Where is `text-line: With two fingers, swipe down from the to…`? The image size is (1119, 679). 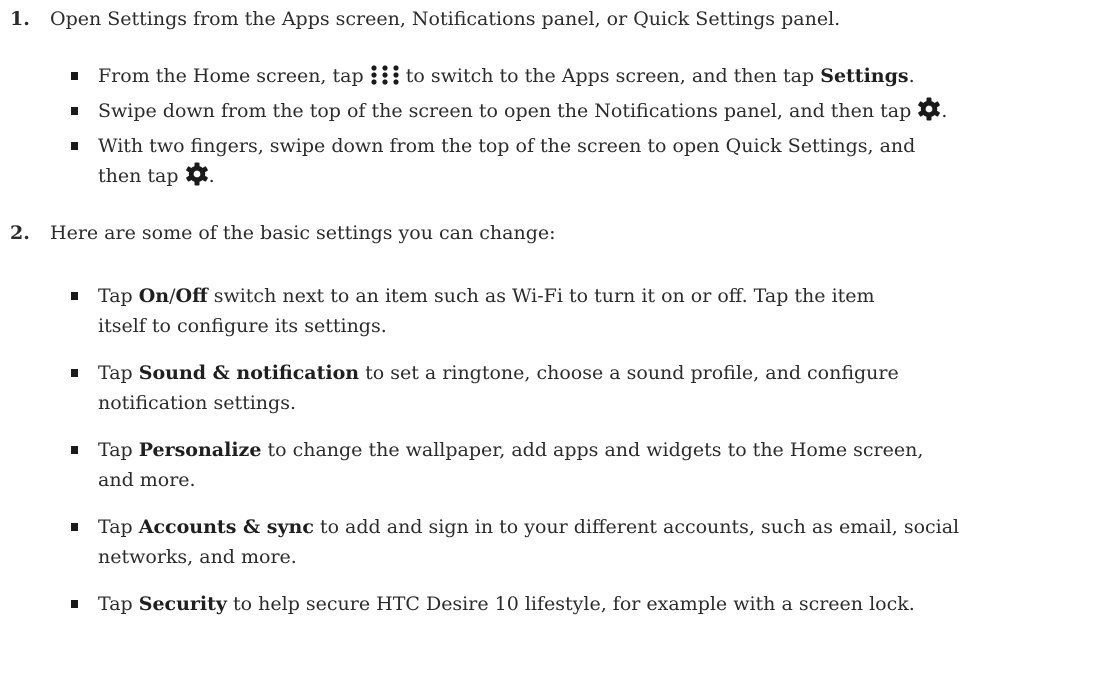 text-line: With two fingers, swipe down from the to… is located at coordinates (507, 146).